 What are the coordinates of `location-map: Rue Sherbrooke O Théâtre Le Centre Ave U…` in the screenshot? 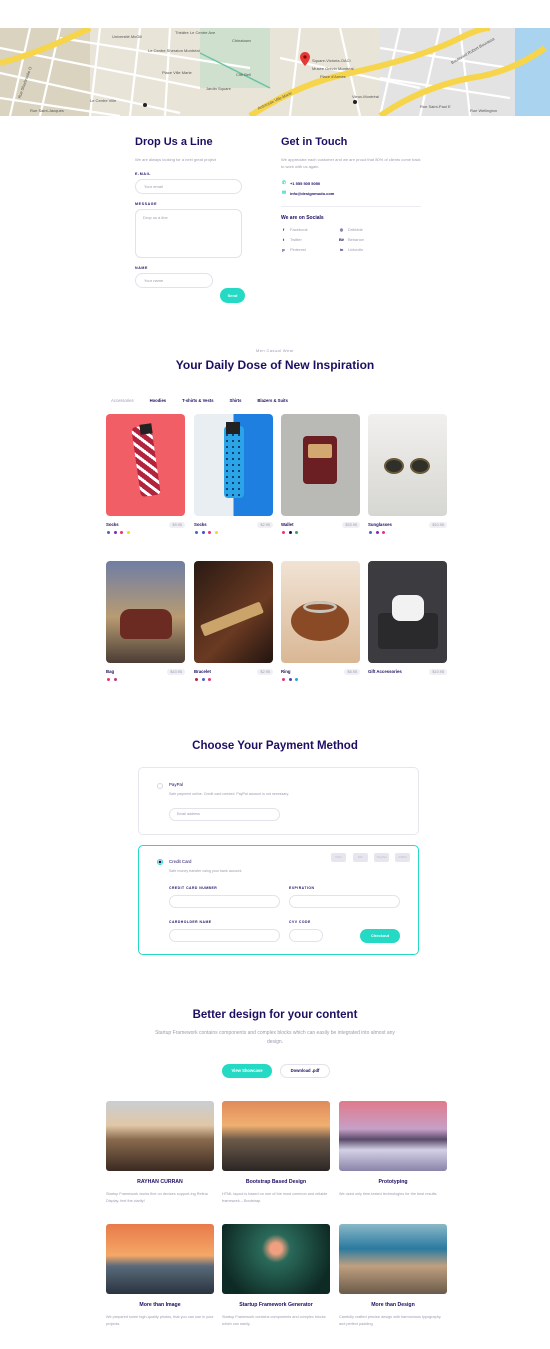 It's located at (275, 72).